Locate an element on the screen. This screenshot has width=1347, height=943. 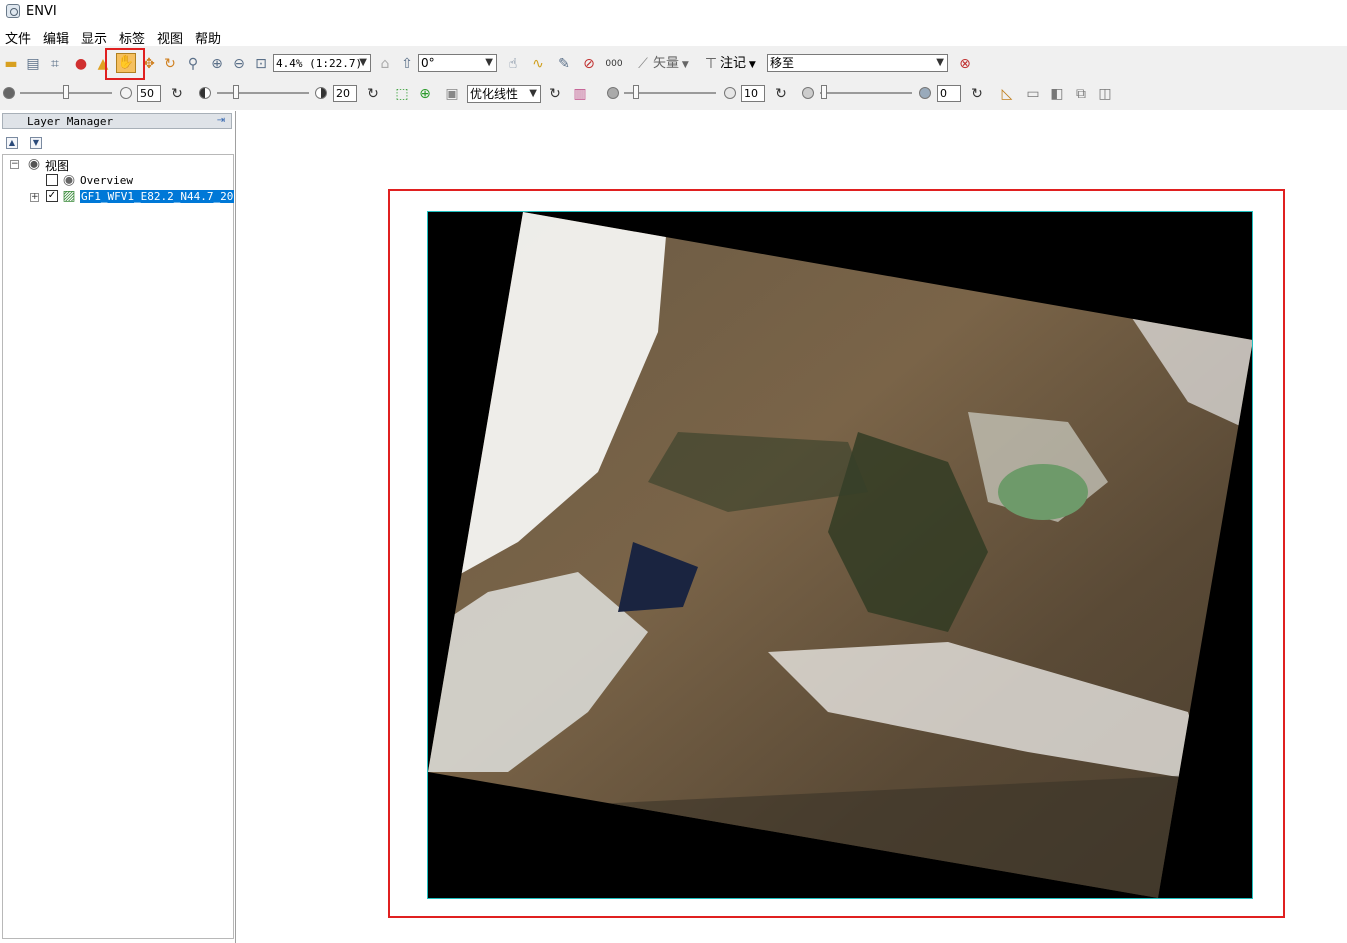
portal-icon: ▭ is located at coordinates (1033, 94).